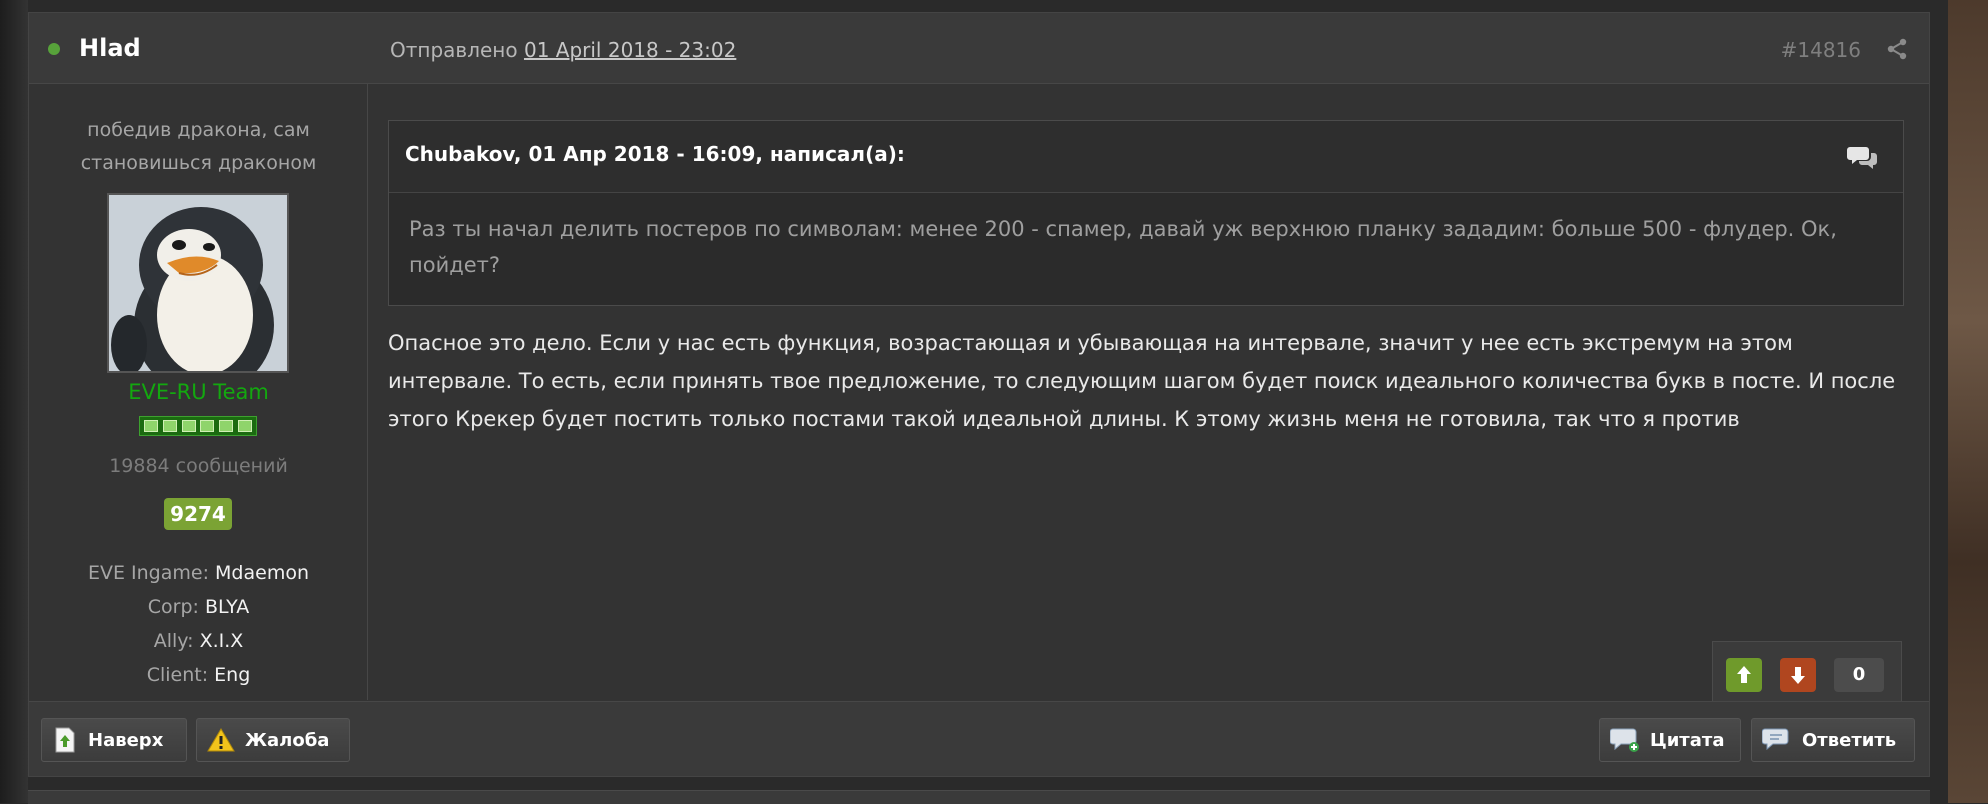 This screenshot has width=1988, height=804. I want to click on avatar, so click(198, 283).